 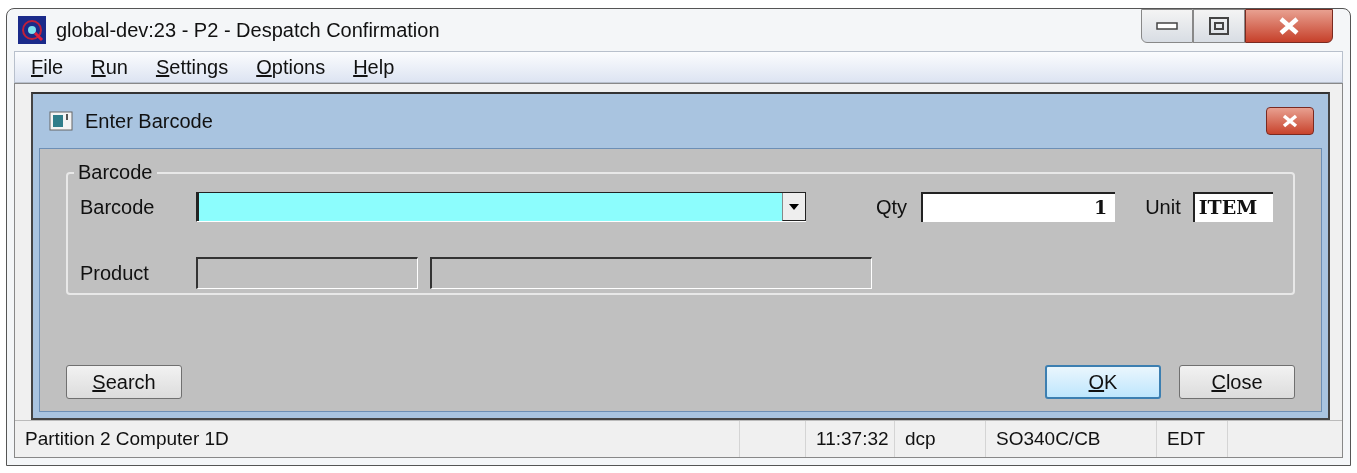 What do you see at coordinates (32, 30) in the screenshot?
I see `app-icon` at bounding box center [32, 30].